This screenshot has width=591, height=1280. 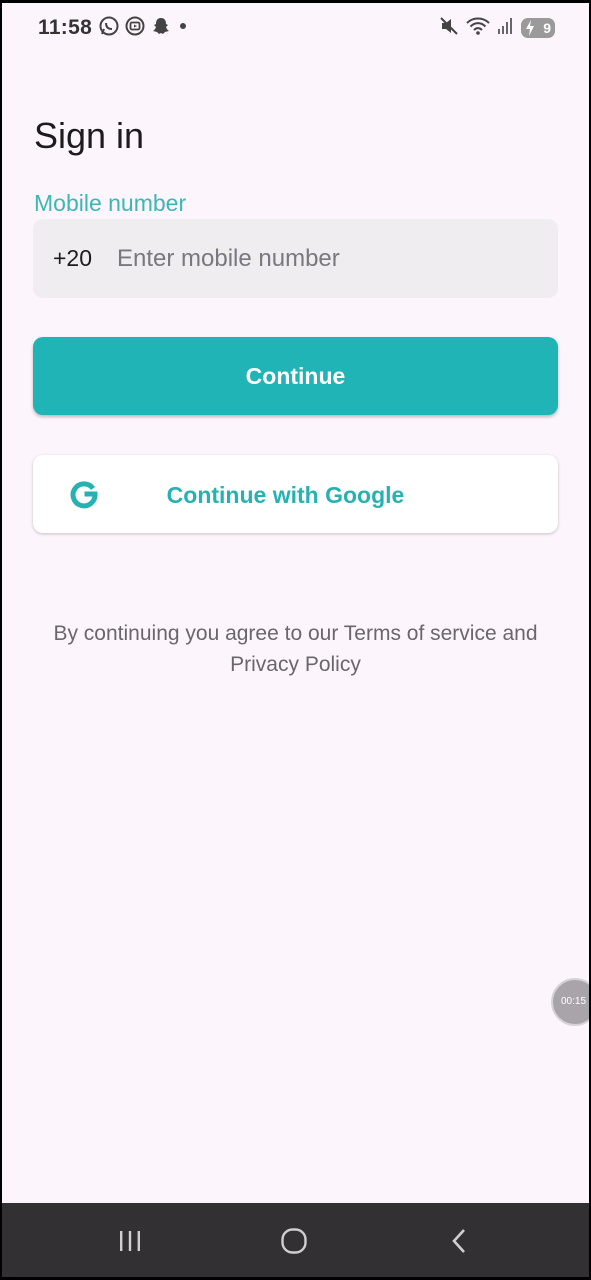 I want to click on page-title: Sign in, so click(x=89, y=135).